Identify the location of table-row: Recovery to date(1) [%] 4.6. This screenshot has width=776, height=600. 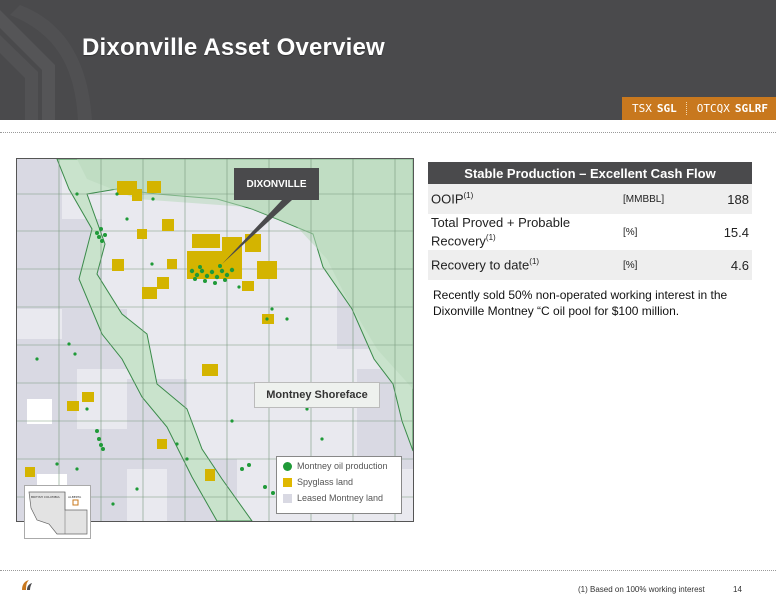
(590, 265).